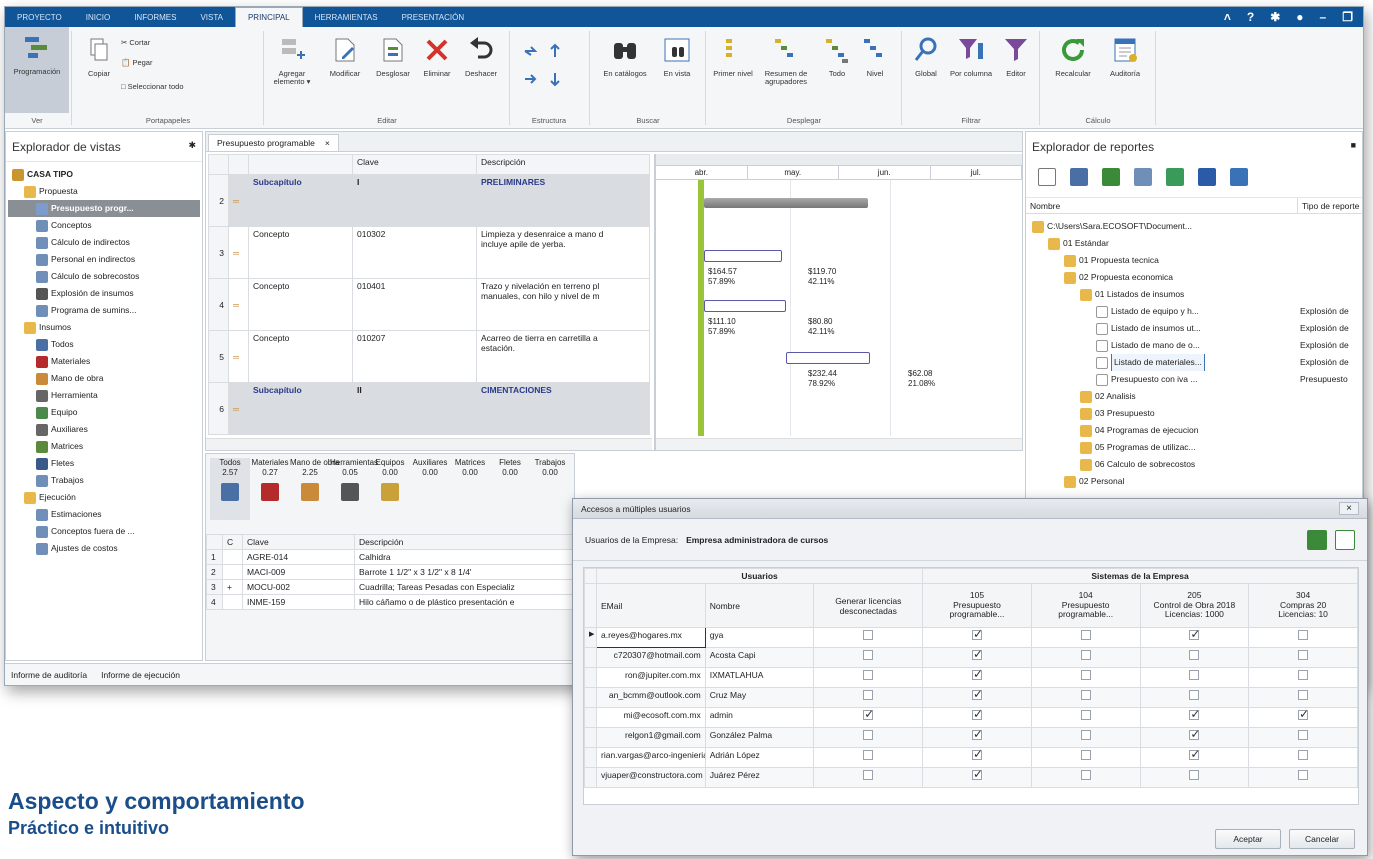 The width and height of the screenshot is (1373, 859). I want to click on tree-item: Cálculo de sobrecostos, so click(104, 276).